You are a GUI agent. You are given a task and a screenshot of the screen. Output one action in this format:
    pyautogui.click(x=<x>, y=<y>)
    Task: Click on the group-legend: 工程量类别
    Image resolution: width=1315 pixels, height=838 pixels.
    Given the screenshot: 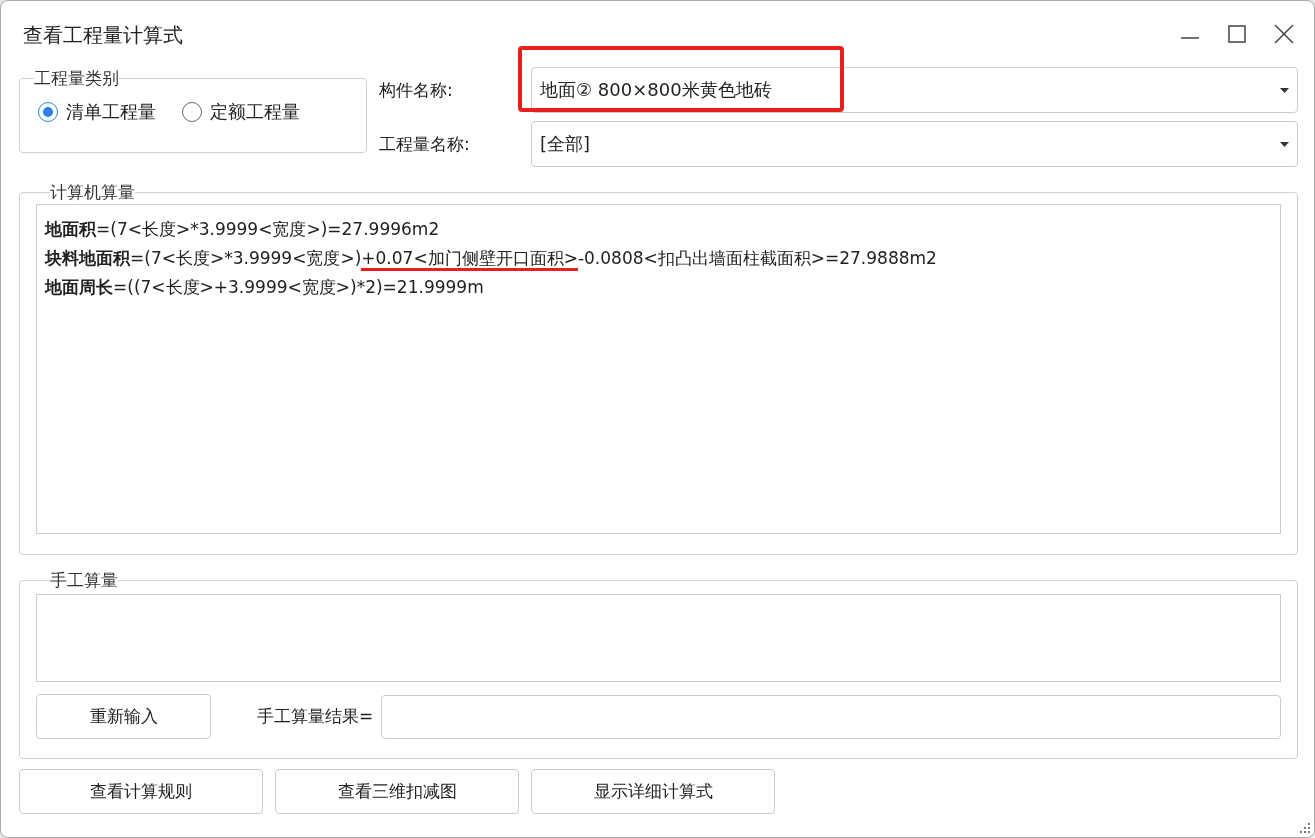 What is the action you would take?
    pyautogui.click(x=76, y=78)
    